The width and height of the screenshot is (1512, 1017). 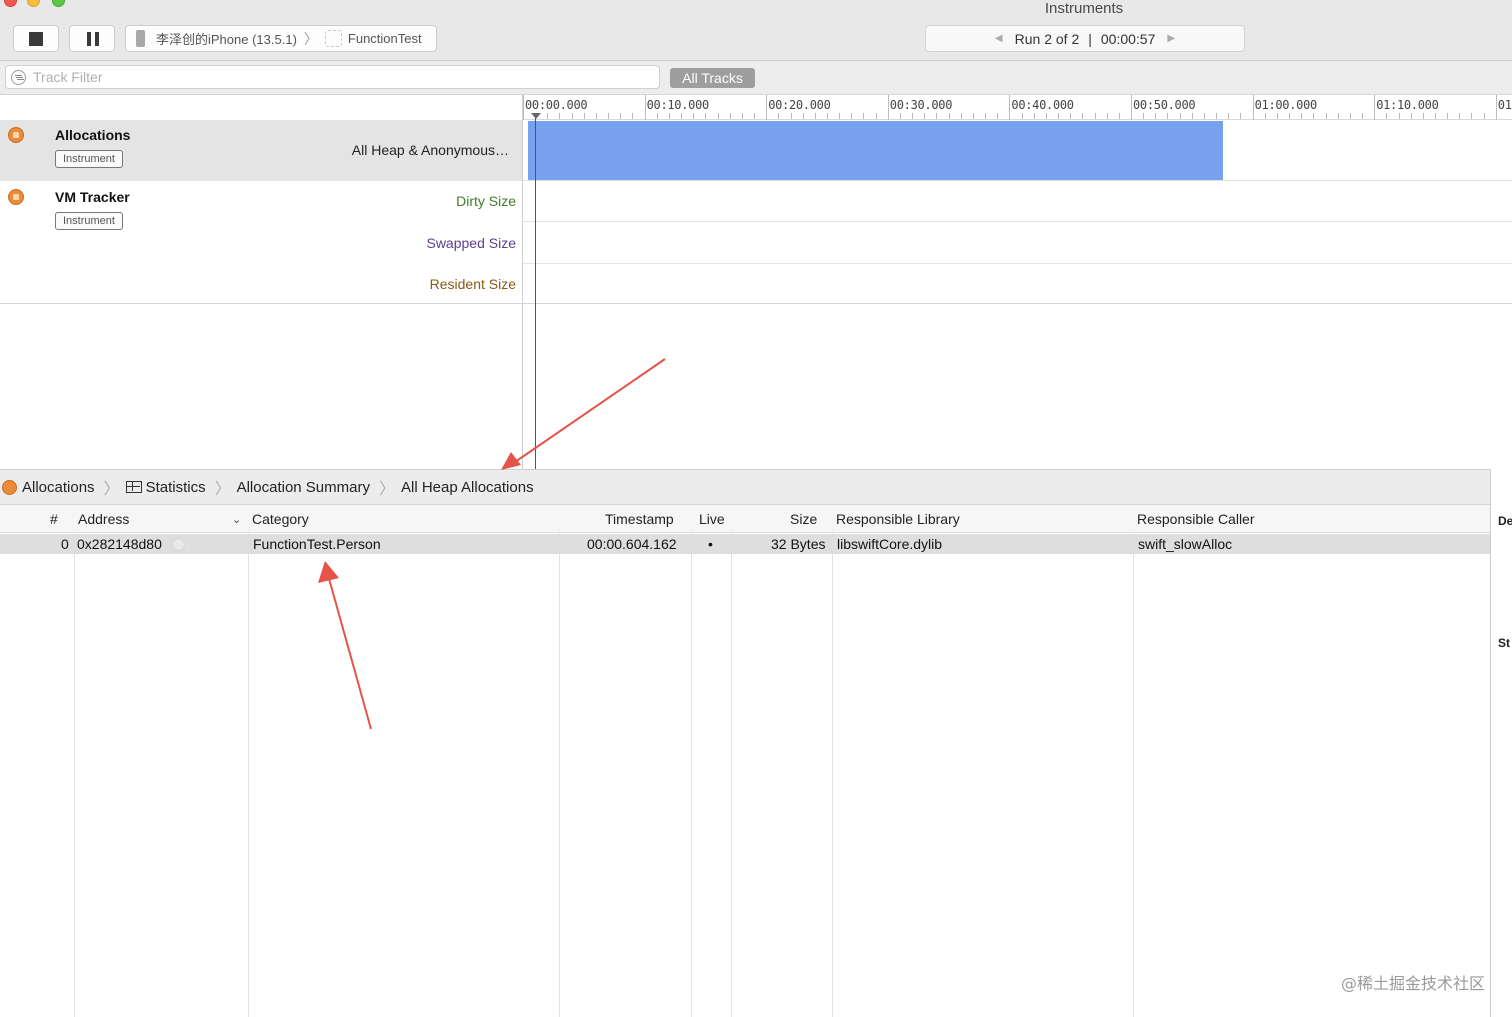 What do you see at coordinates (1407, 105) in the screenshot?
I see `ruler-tick-label: 01:10.000` at bounding box center [1407, 105].